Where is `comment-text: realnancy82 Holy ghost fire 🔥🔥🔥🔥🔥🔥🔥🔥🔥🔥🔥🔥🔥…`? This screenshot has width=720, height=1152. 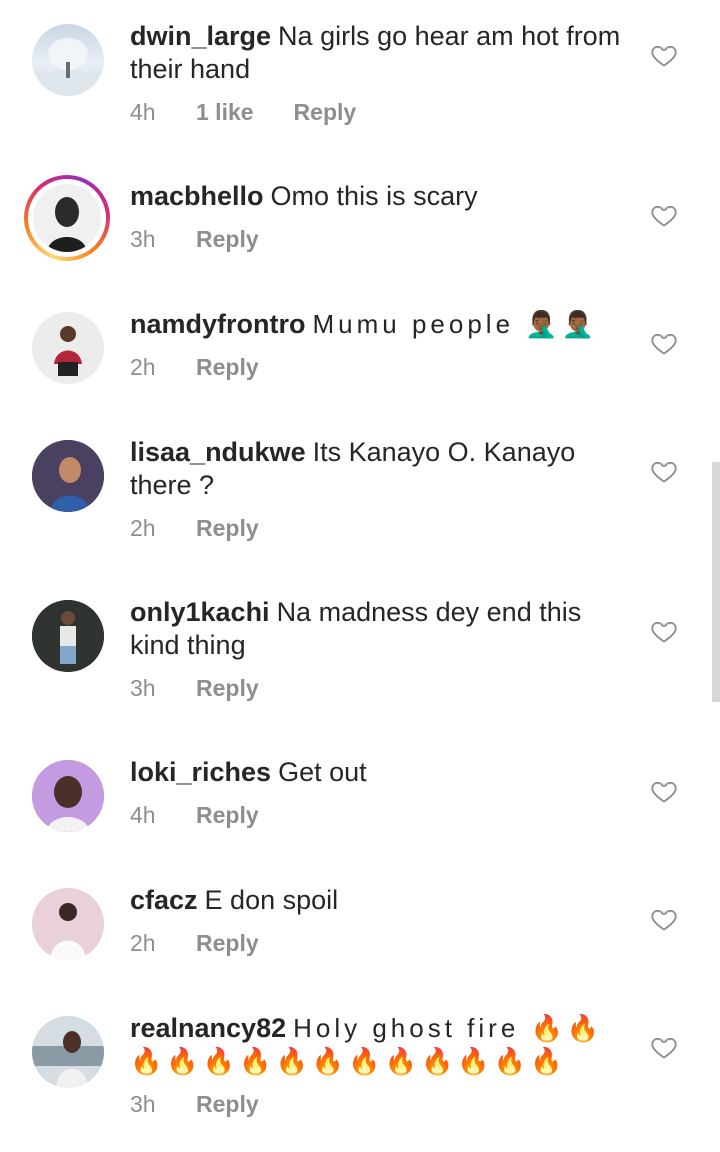 comment-text: realnancy82 Holy ghost fire 🔥🔥🔥🔥🔥🔥🔥🔥🔥🔥🔥🔥🔥… is located at coordinates (380, 1045).